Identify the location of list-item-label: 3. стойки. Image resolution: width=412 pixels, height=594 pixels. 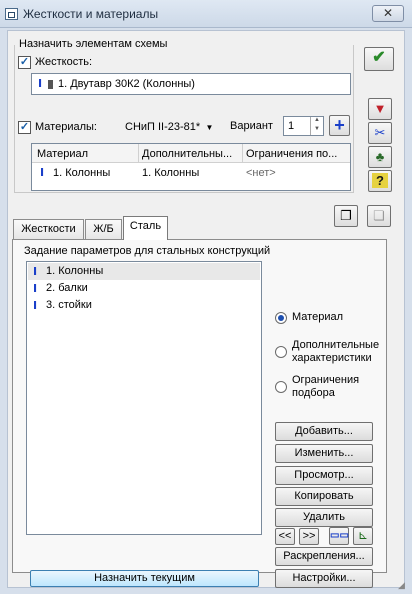
(69, 305).